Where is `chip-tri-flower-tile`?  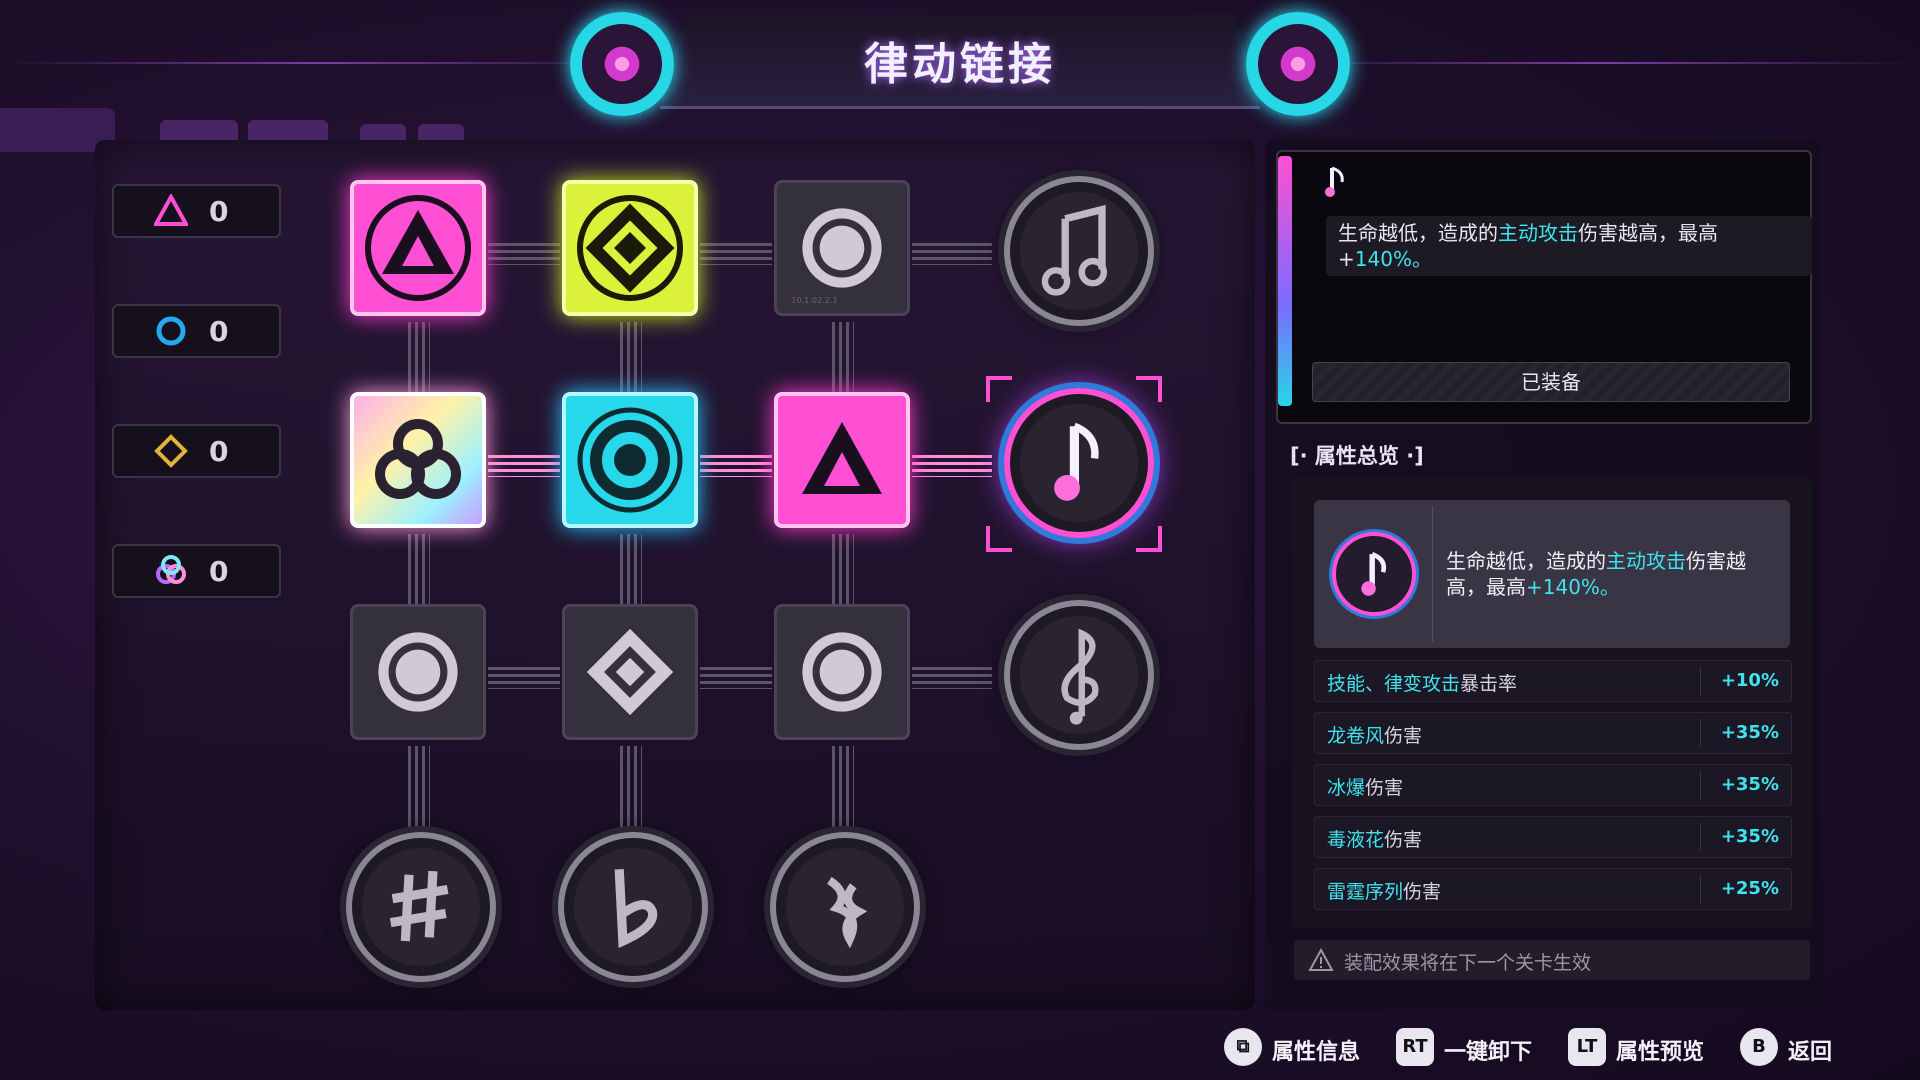 chip-tri-flower-tile is located at coordinates (418, 460).